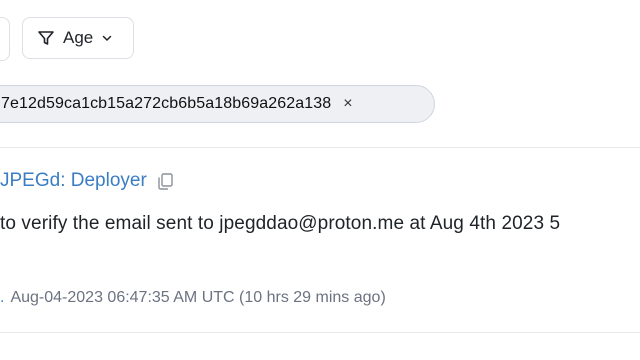 The image size is (640, 360). Describe the element at coordinates (165, 181) in the screenshot. I see `copy-icon` at that location.